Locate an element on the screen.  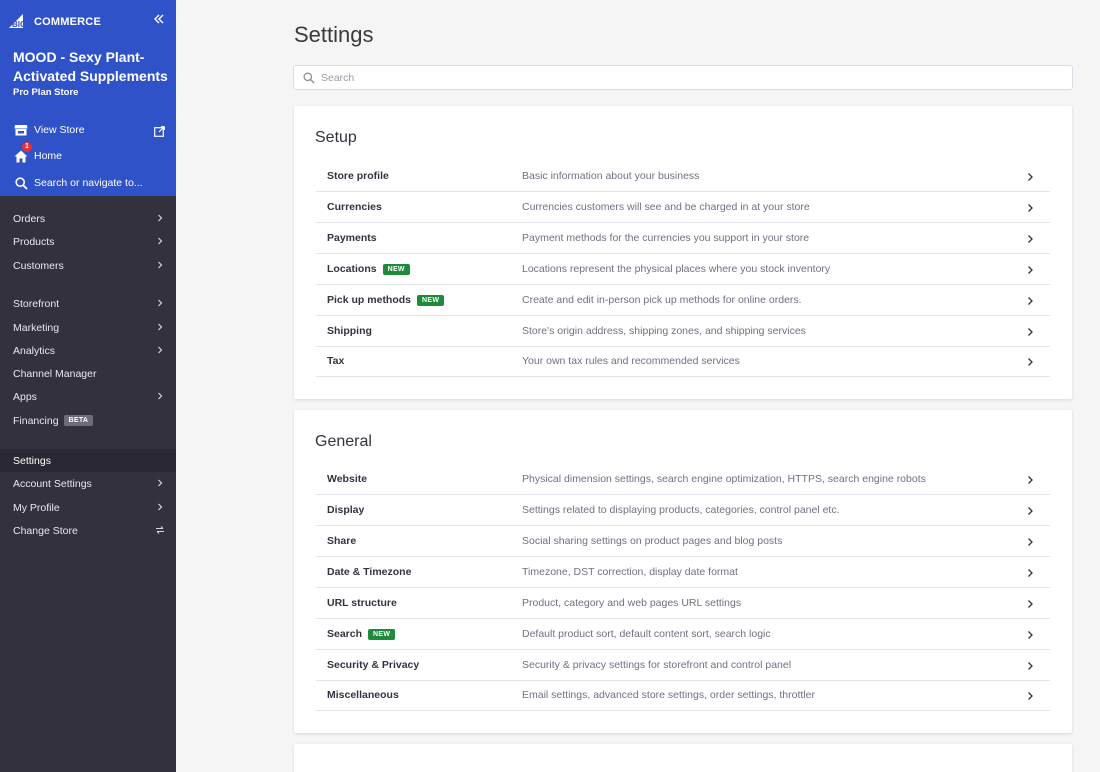
page-title: Settings is located at coordinates (334, 34).